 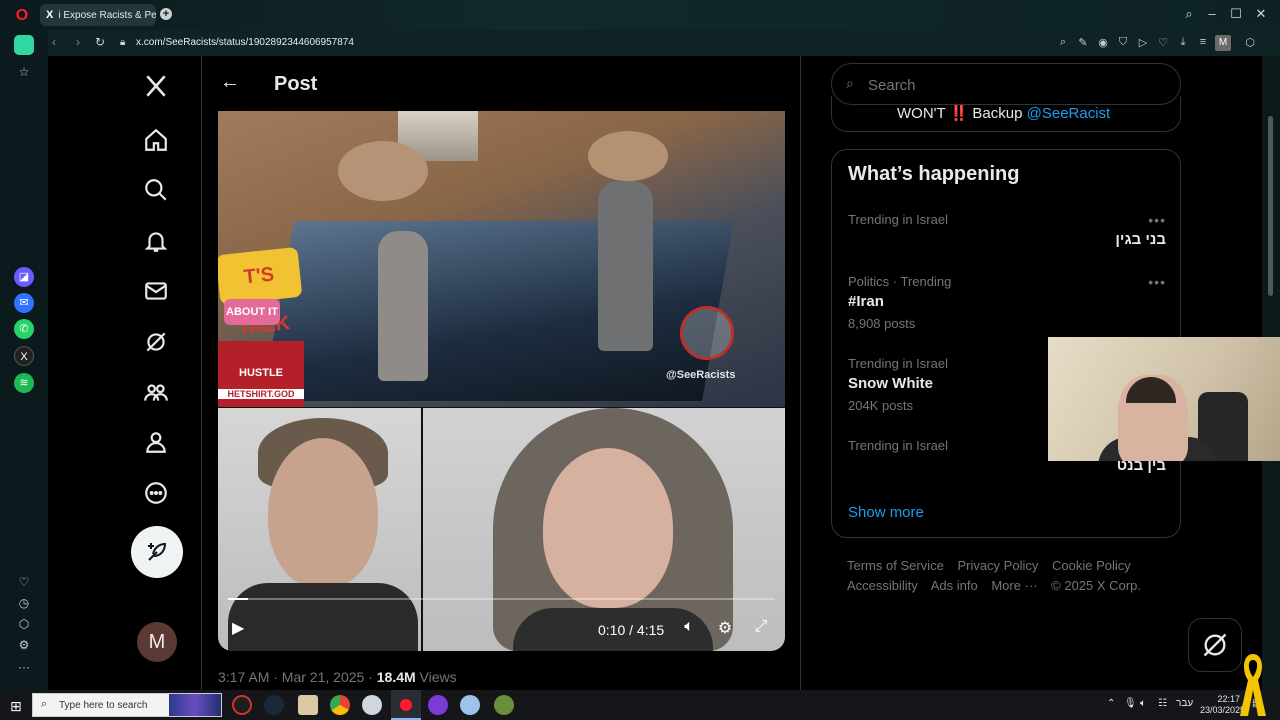 I want to click on lock-icon: 🔒︎, so click(x=123, y=42).